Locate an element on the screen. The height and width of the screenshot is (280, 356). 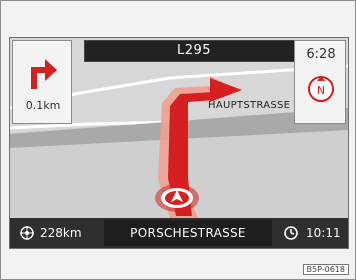
destination-flag-icon is located at coordinates (27, 233).